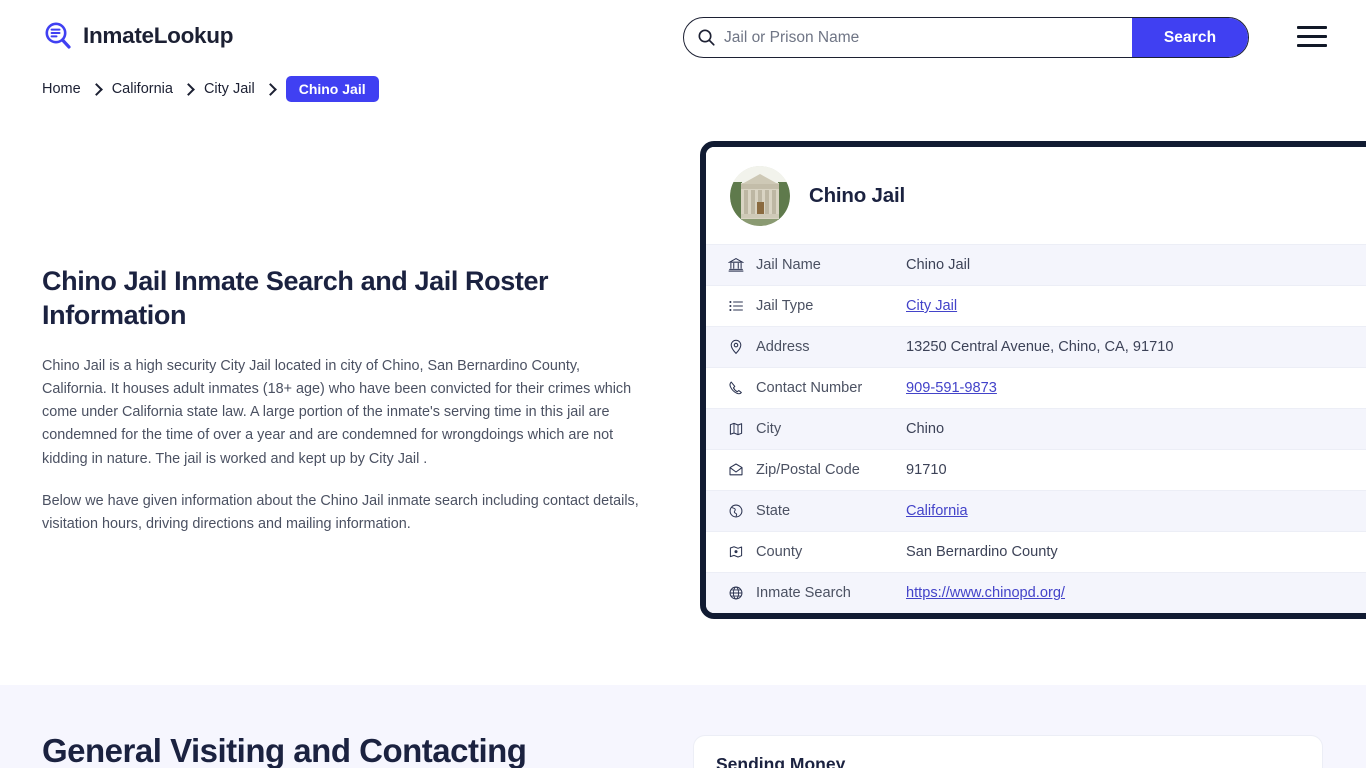 The image size is (1366, 768). I want to click on map-marked-icon, so click(742, 552).